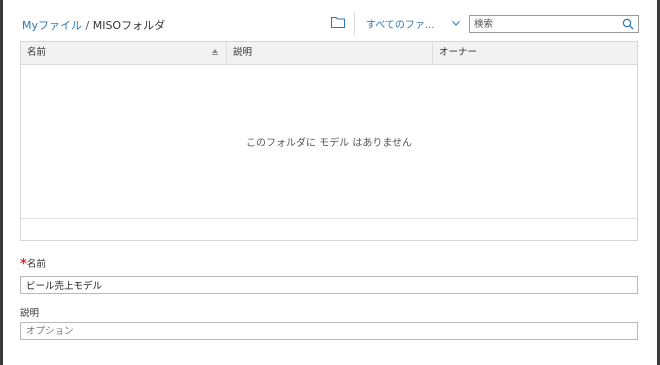  Describe the element at coordinates (36, 264) in the screenshot. I see `name-label-text: 名前` at that location.